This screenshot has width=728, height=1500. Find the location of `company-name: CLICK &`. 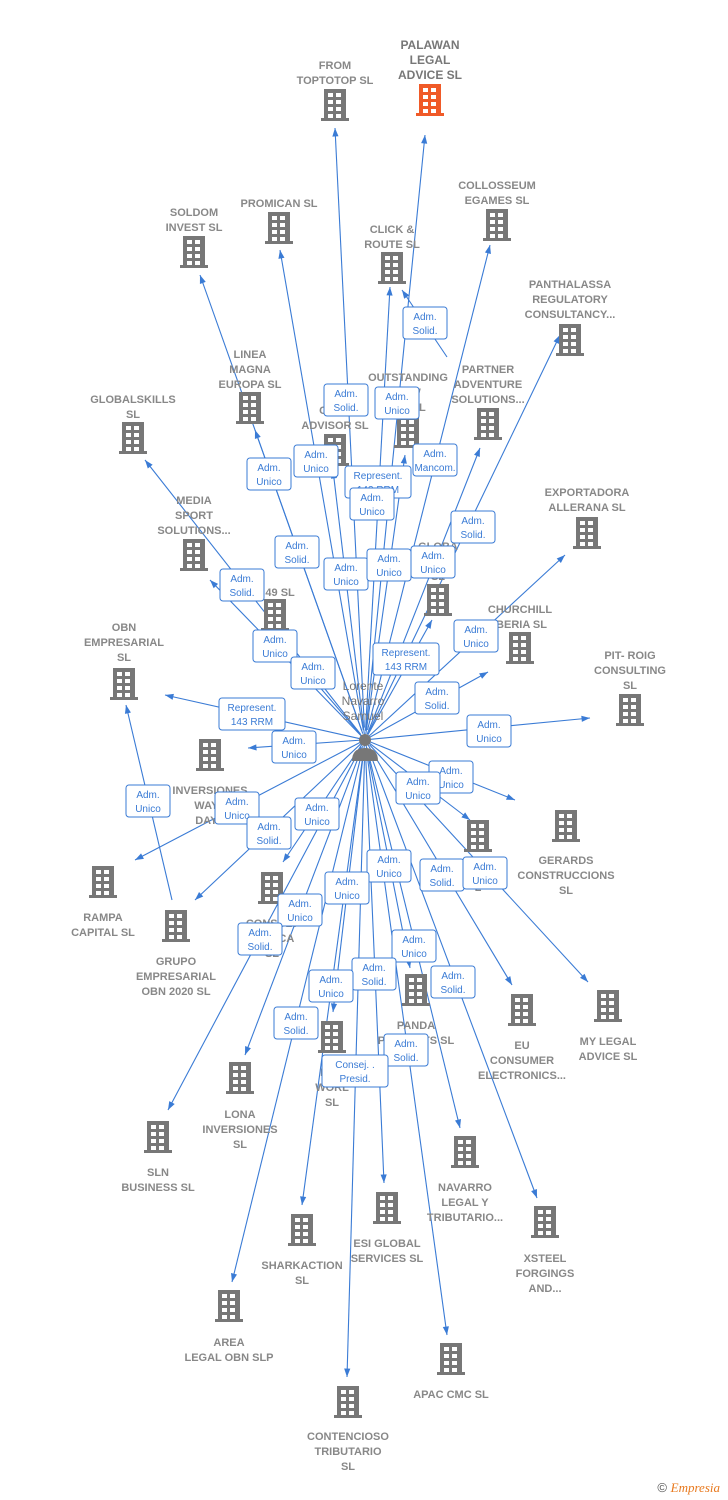

company-name: CLICK & is located at coordinates (392, 230).